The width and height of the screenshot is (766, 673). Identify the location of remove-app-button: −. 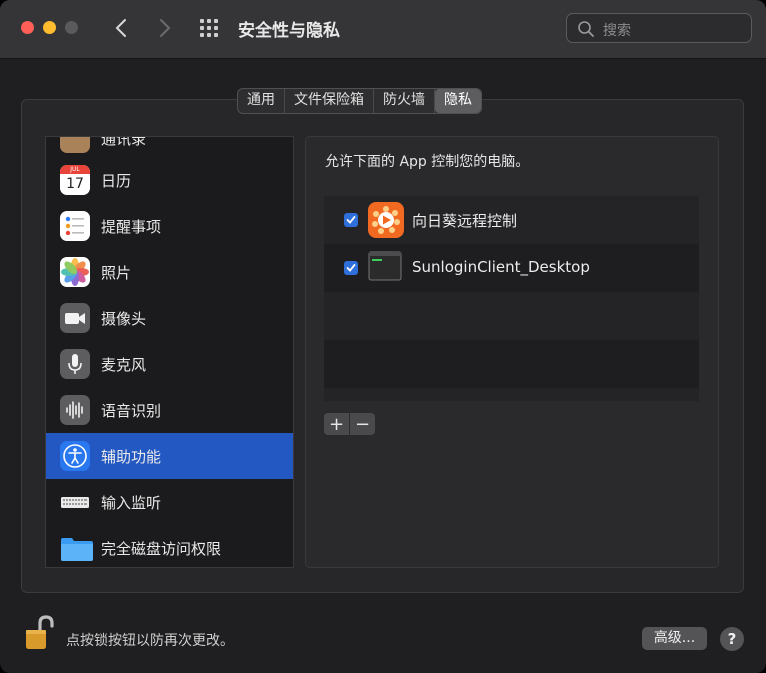
(362, 424).